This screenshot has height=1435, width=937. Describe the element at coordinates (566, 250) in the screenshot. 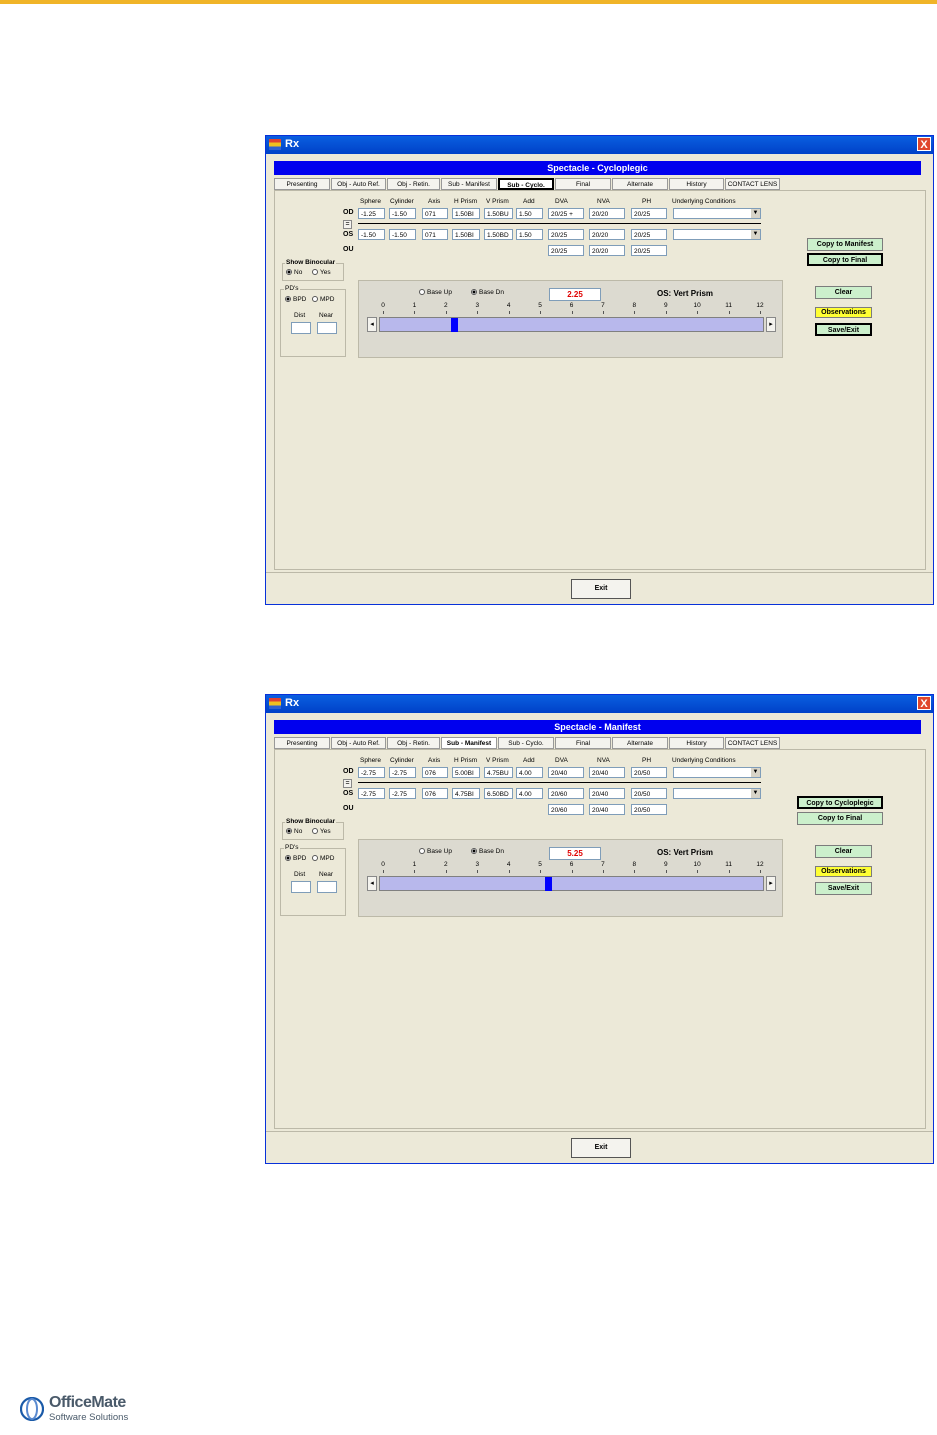

I see `ou-dva: 20/25` at that location.